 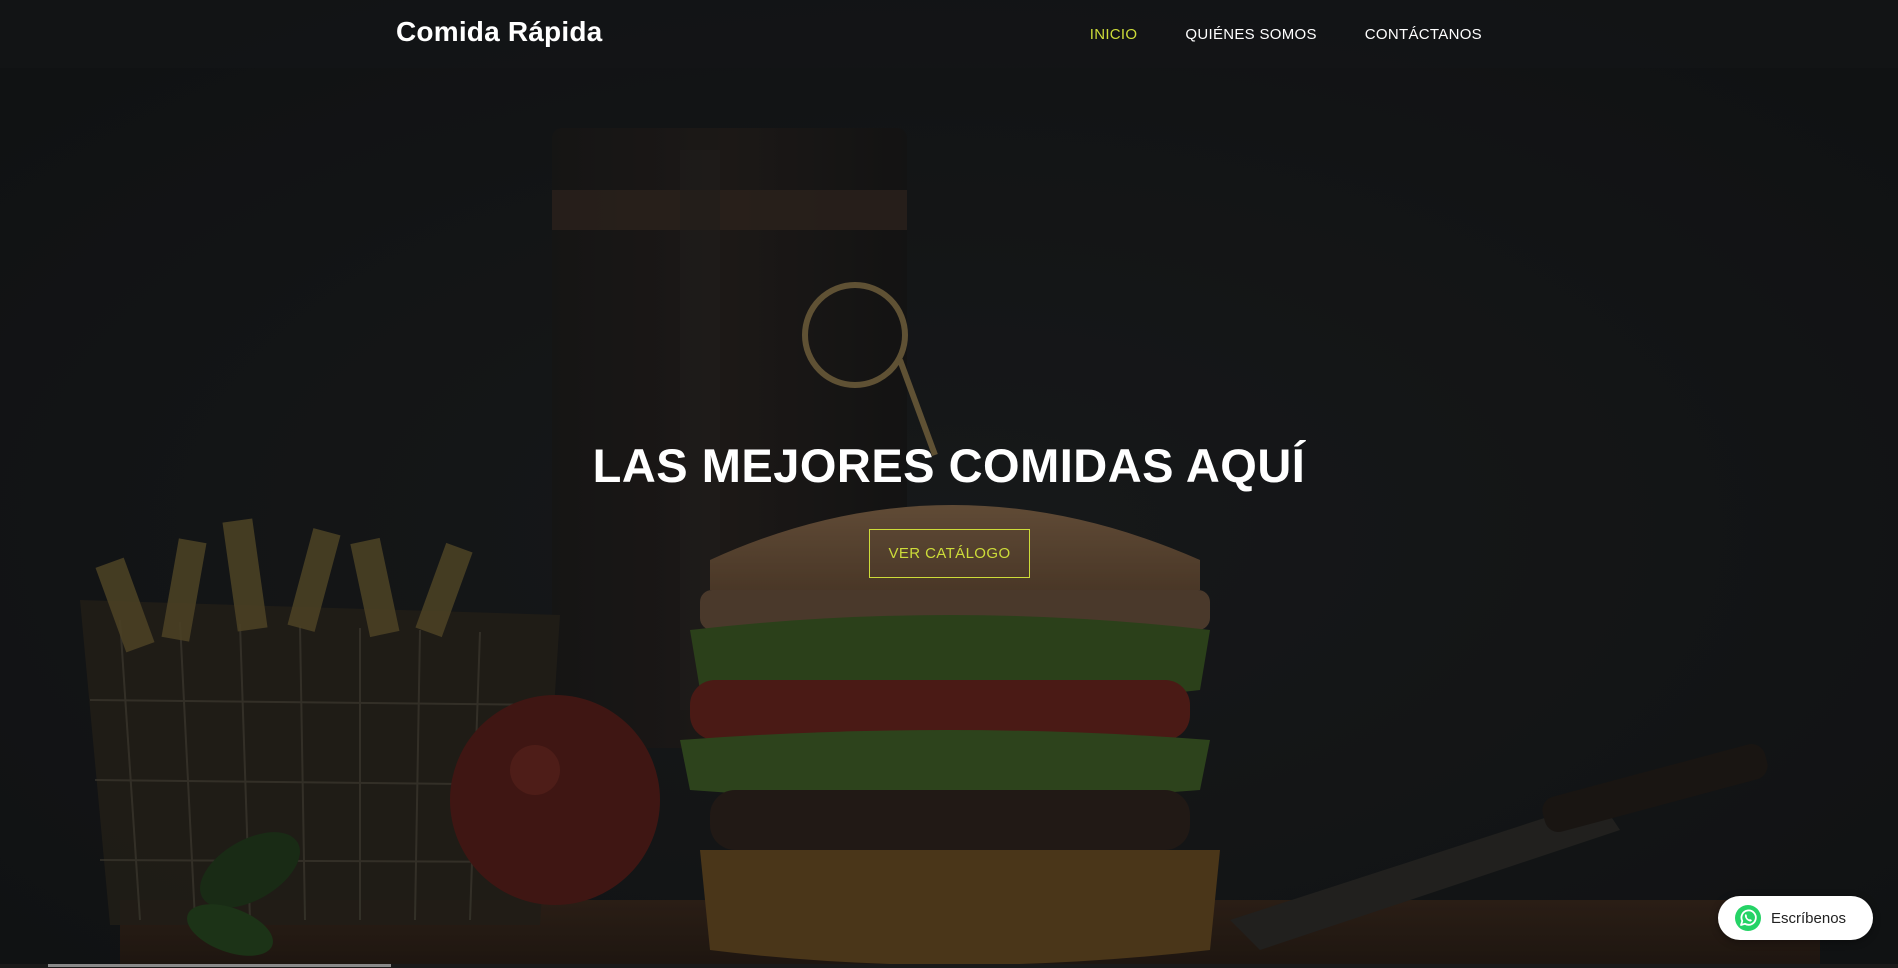 I want to click on whatsapp-icon, so click(x=1748, y=918).